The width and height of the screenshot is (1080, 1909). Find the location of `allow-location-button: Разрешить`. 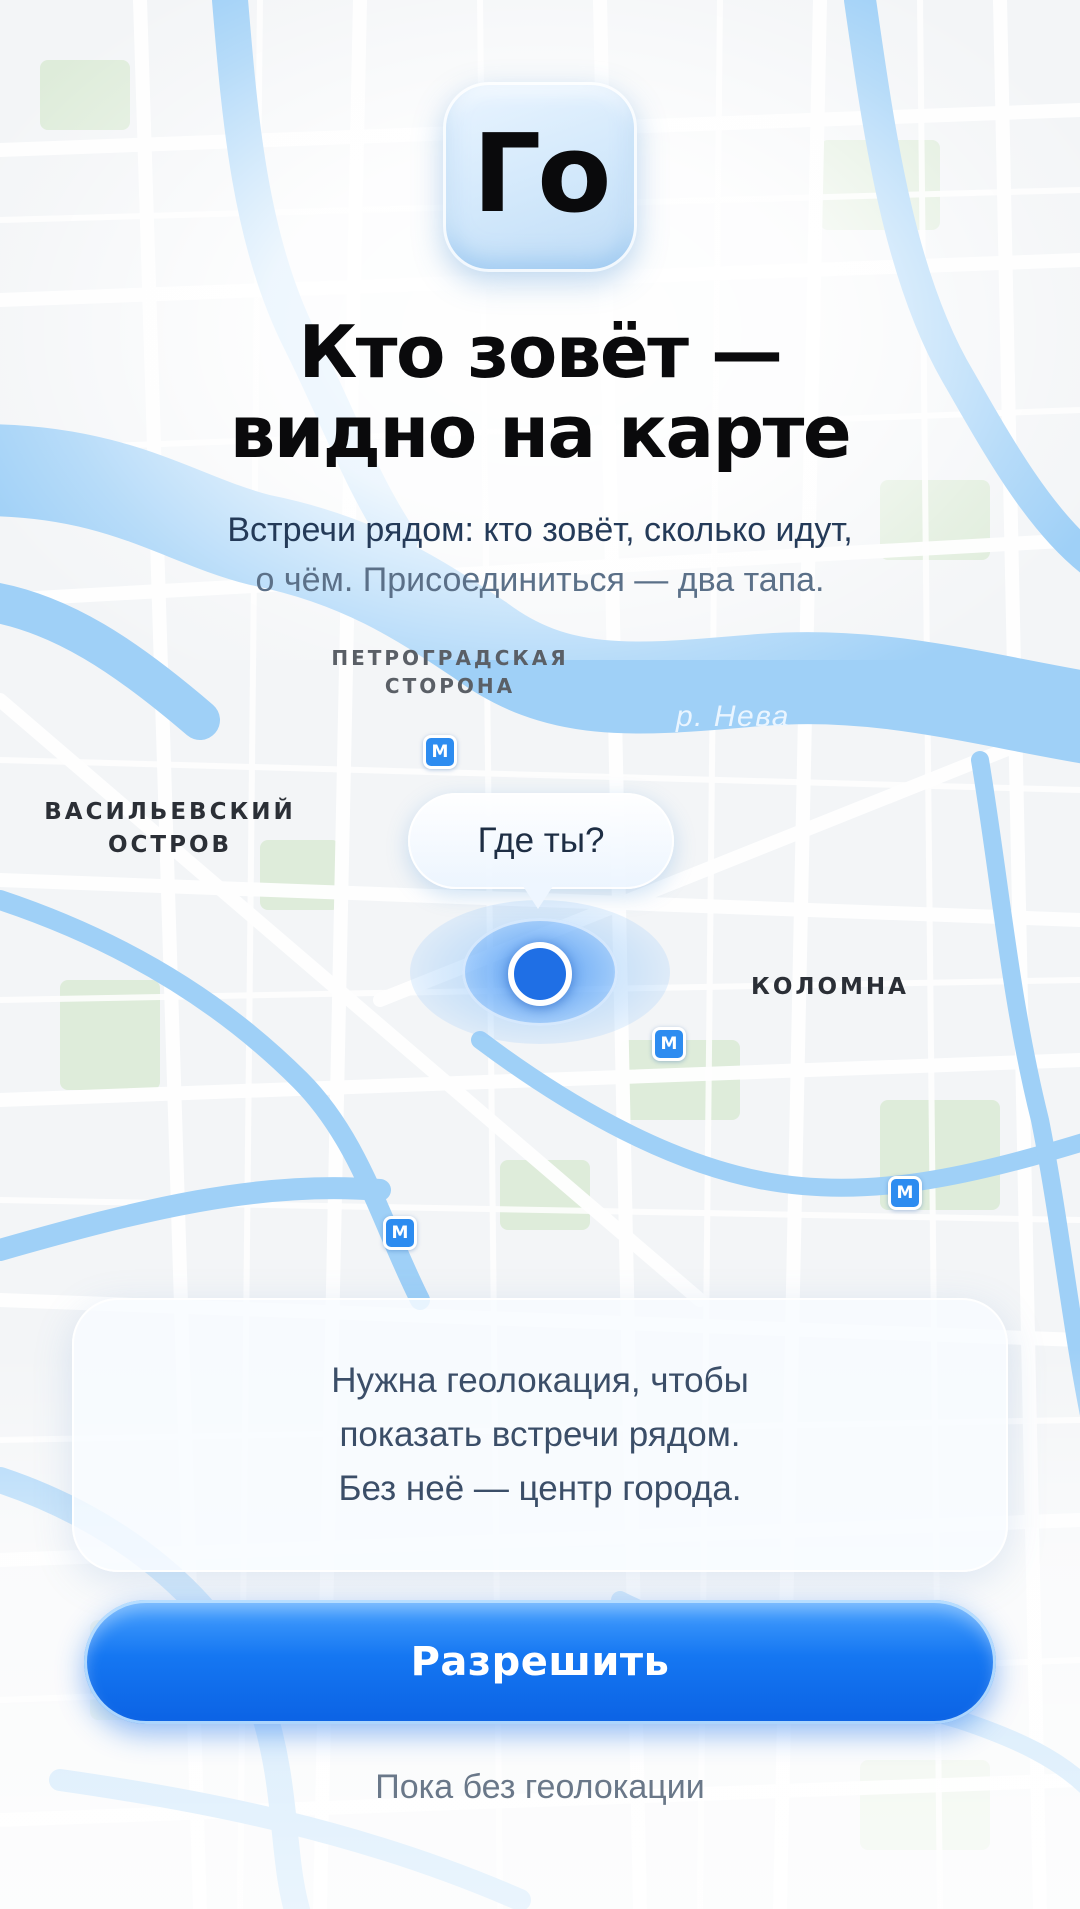

allow-location-button: Разрешить is located at coordinates (540, 1662).